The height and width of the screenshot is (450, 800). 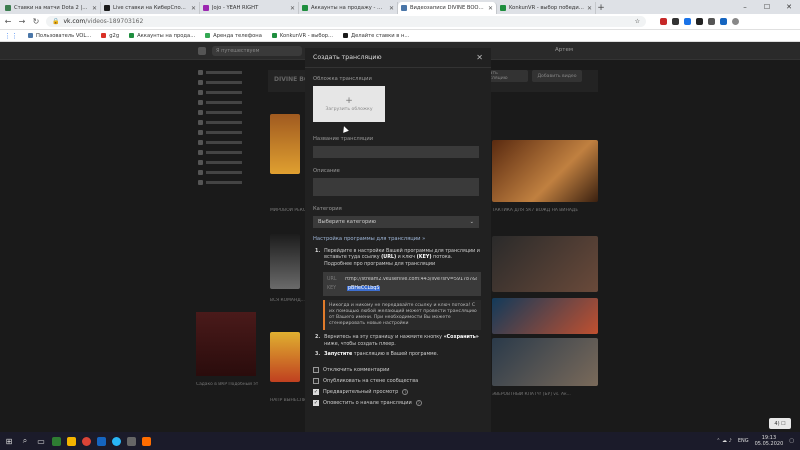 I want to click on profile-avatar, so click(x=735, y=21).